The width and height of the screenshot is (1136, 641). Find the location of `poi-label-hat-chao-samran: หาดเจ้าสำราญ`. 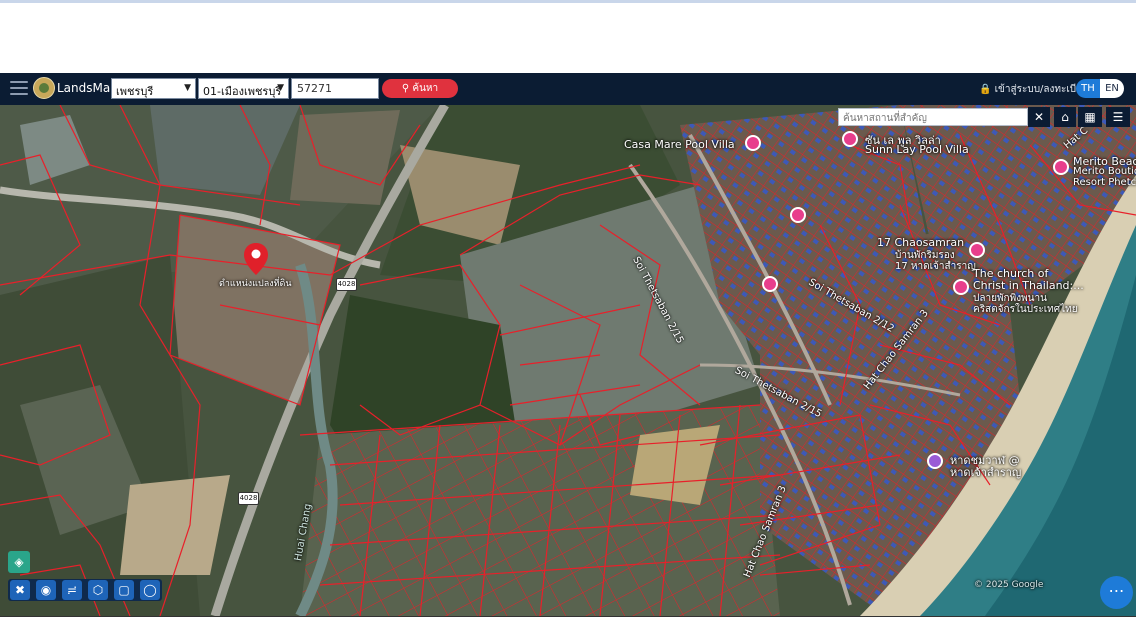

poi-label-hat-chao-samran: หาดเจ้าสำราญ is located at coordinates (986, 472).